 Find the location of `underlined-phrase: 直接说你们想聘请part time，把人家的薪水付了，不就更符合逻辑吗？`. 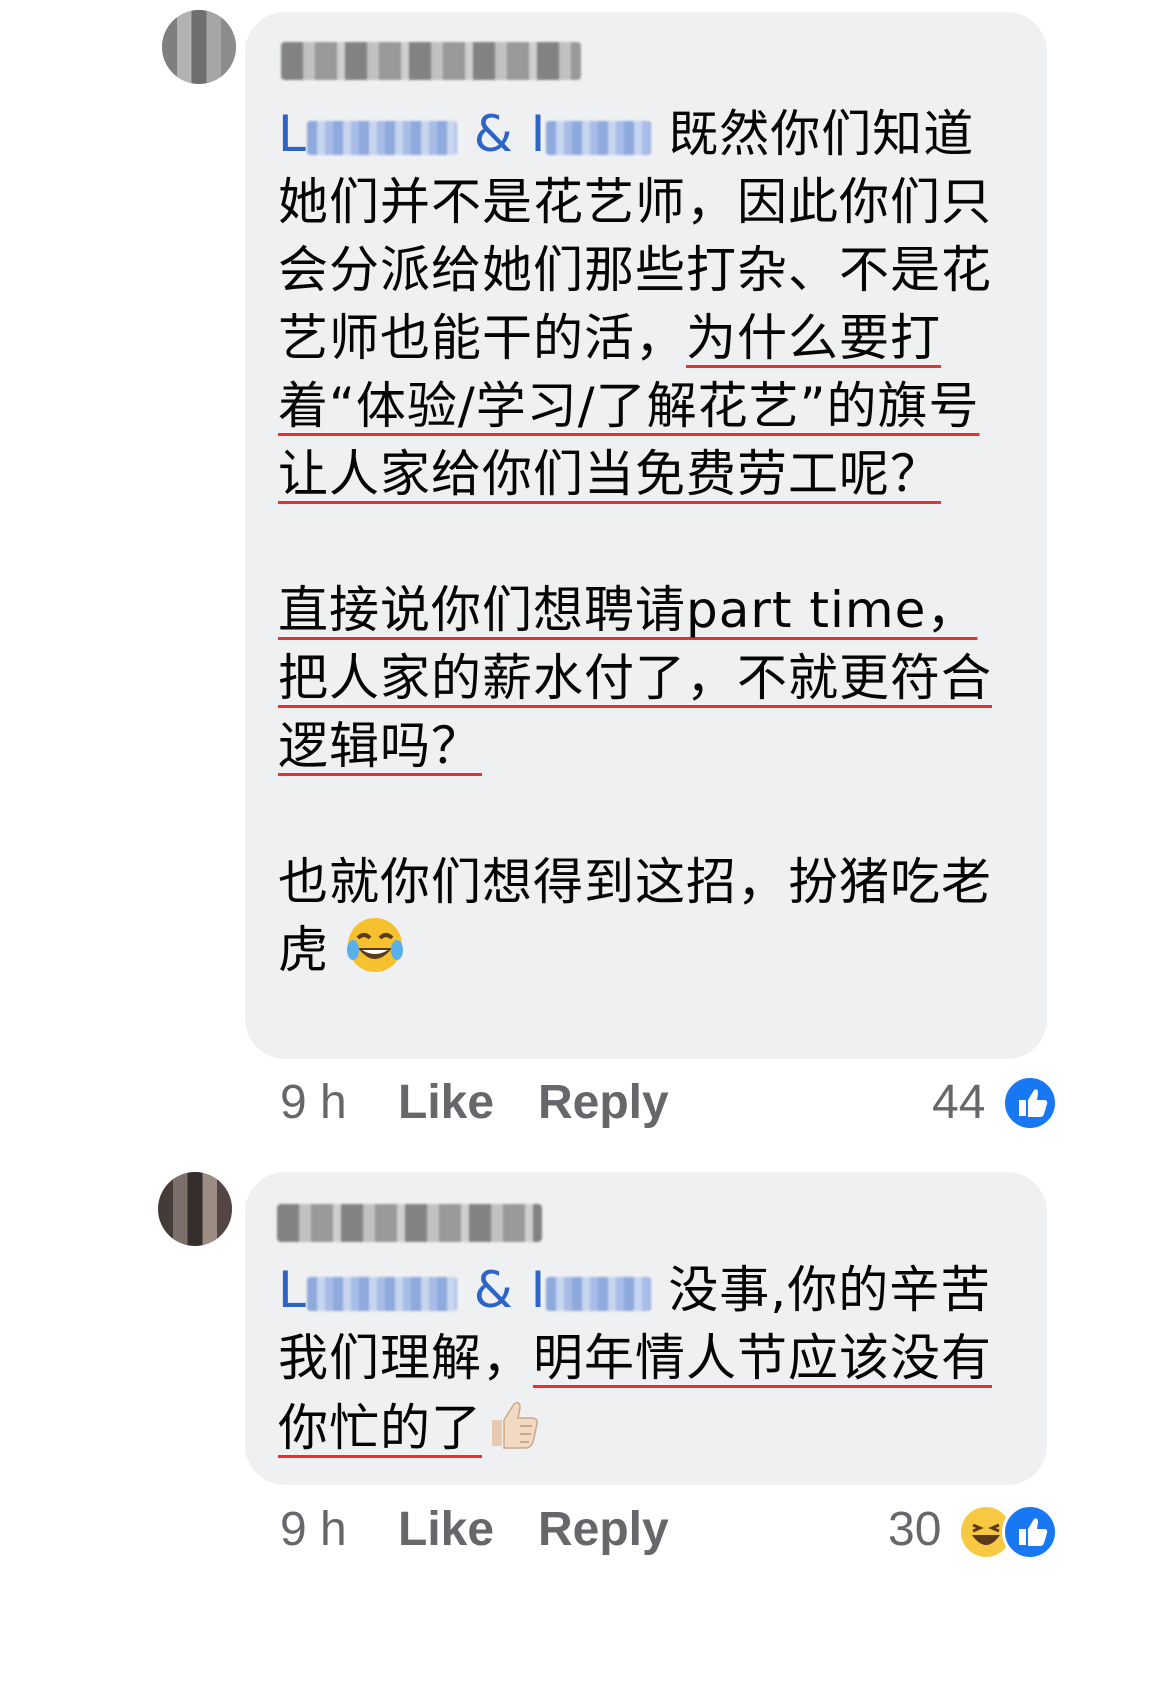

underlined-phrase: 直接说你们想聘请part time，把人家的薪水付了，不就更符合逻辑吗？ is located at coordinates (635, 678).